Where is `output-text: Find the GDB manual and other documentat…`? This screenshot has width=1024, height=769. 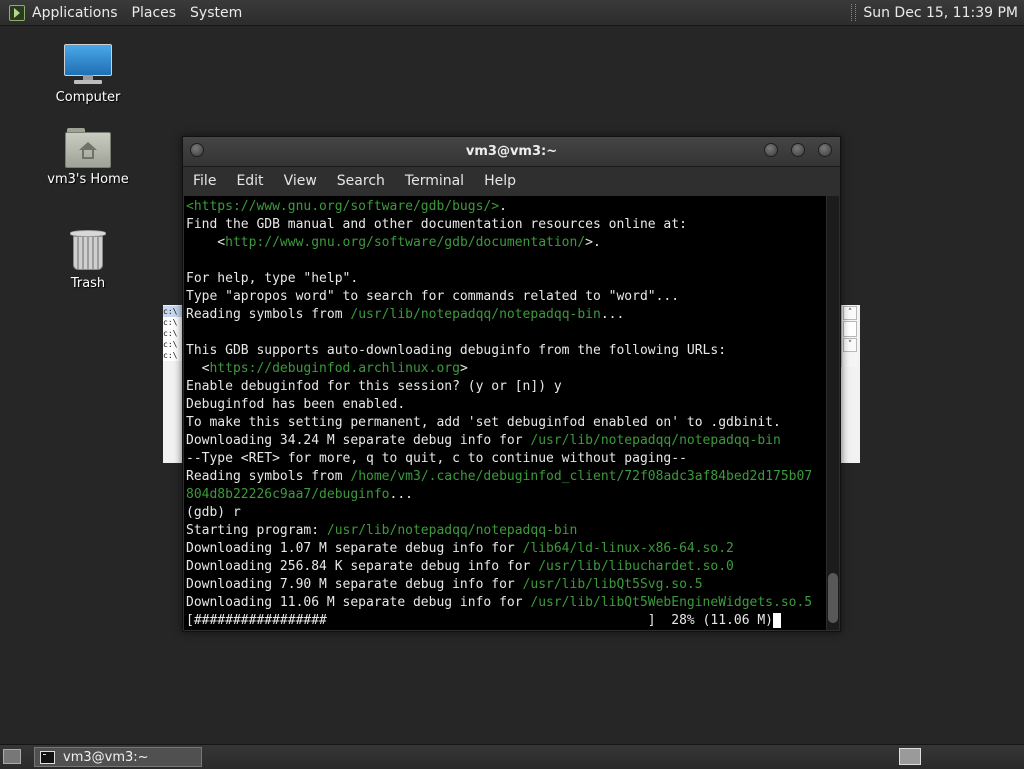
output-text: Find the GDB manual and other documentat… is located at coordinates (436, 224).